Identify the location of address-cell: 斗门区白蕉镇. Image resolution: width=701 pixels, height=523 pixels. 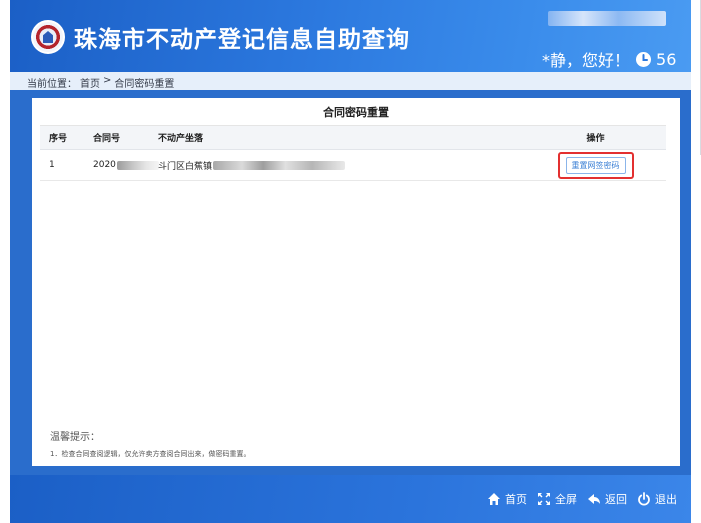
(252, 165).